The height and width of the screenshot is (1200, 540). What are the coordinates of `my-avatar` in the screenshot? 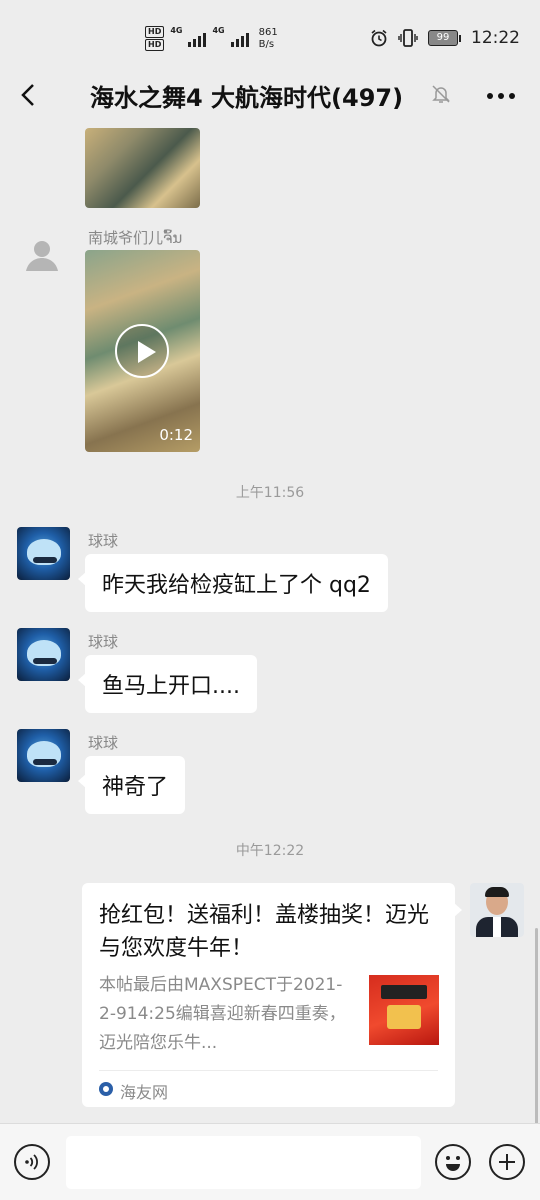 It's located at (497, 910).